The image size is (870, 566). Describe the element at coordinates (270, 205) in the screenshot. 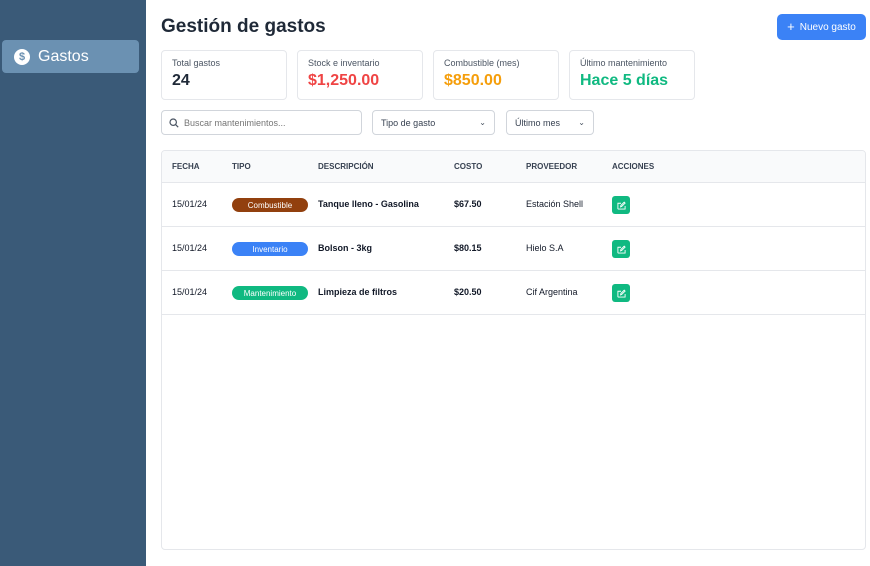

I see `type-badge: Combustible` at that location.